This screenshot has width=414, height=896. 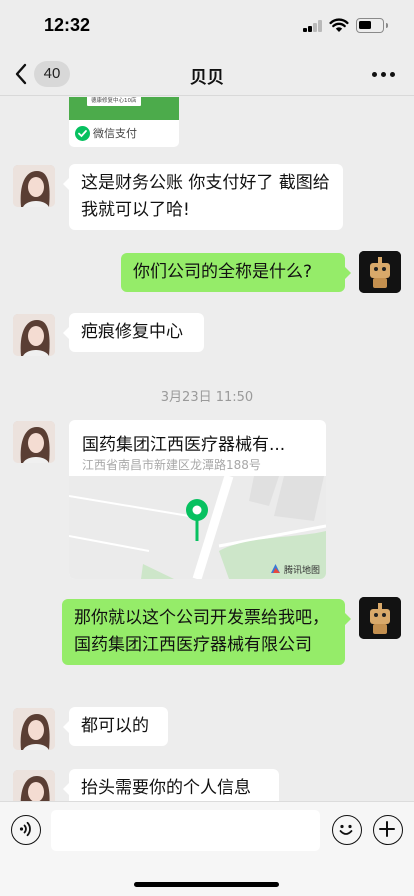 I want to click on location-card: 国药集团江西医疗器械有... 江西省南昌市新建区龙潭路188号 腾讯地图, so click(x=197, y=499).